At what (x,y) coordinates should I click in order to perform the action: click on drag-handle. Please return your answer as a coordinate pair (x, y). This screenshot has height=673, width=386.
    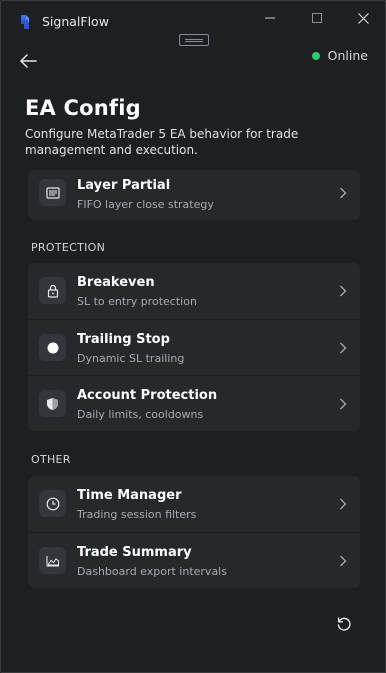
    Looking at the image, I should click on (194, 40).